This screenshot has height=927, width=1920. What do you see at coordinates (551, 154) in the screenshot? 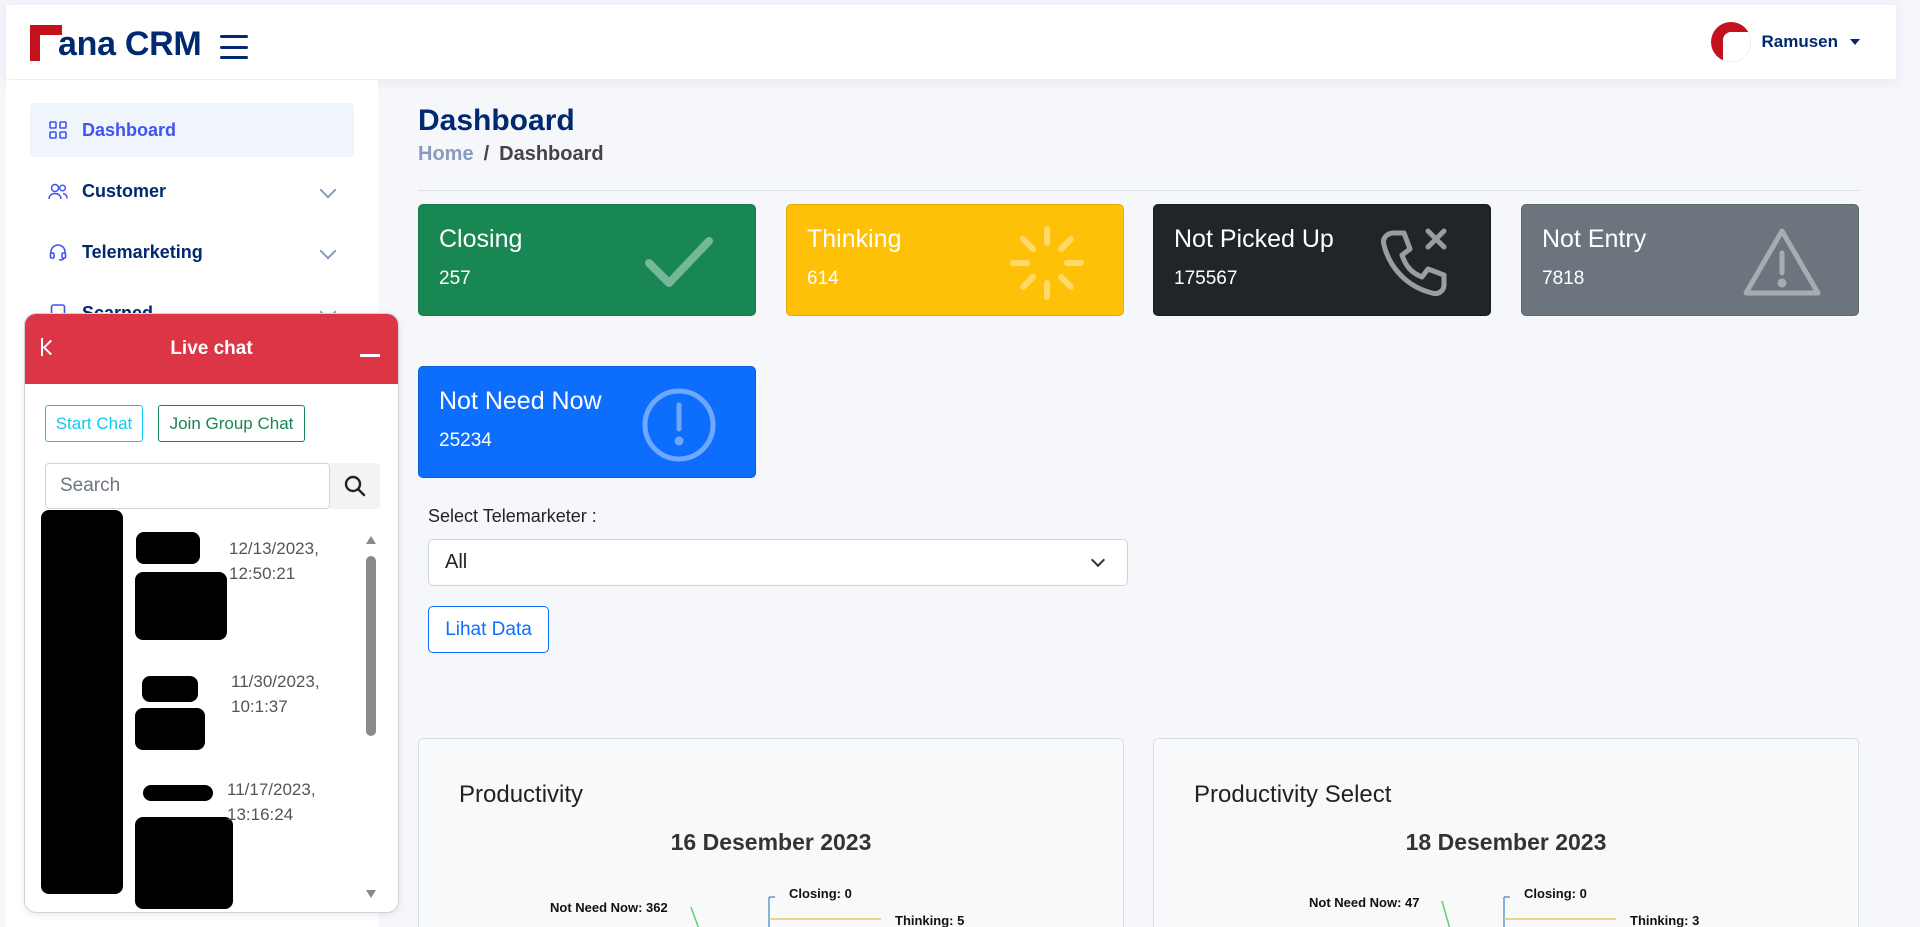
I see `breadcrumb-current: Dashboard` at bounding box center [551, 154].